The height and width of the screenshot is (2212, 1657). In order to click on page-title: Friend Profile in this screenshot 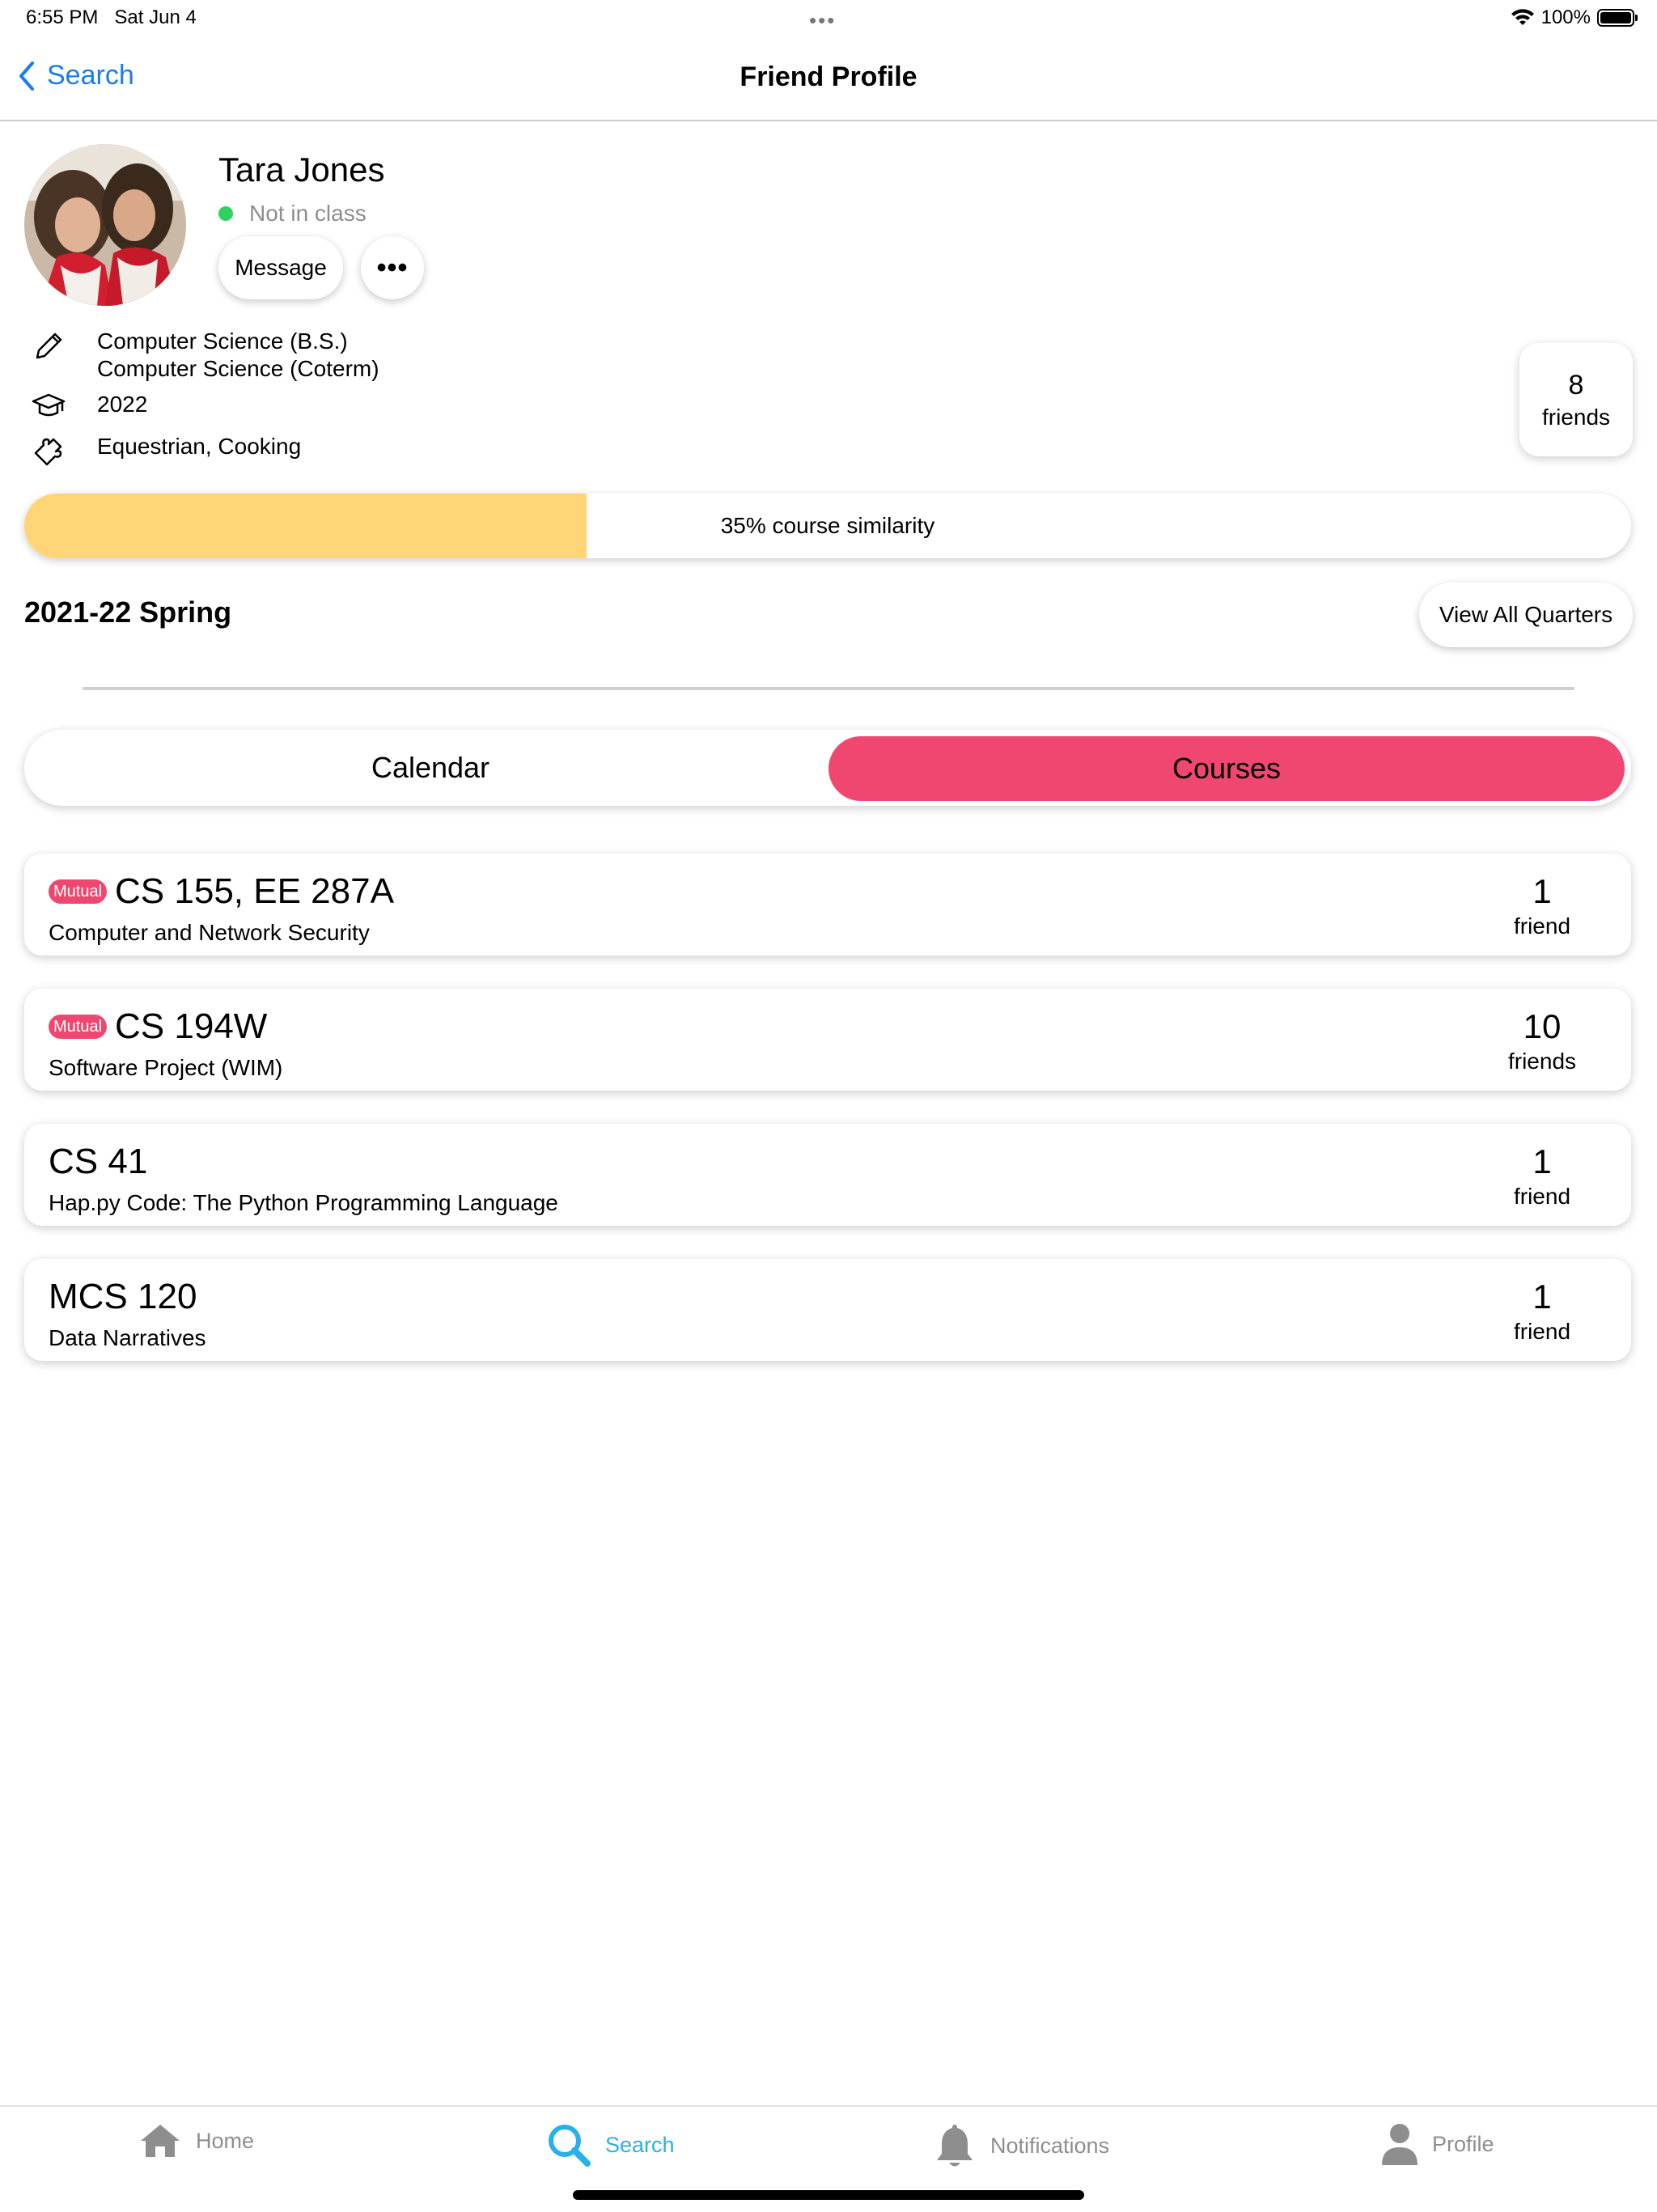, I will do `click(828, 76)`.